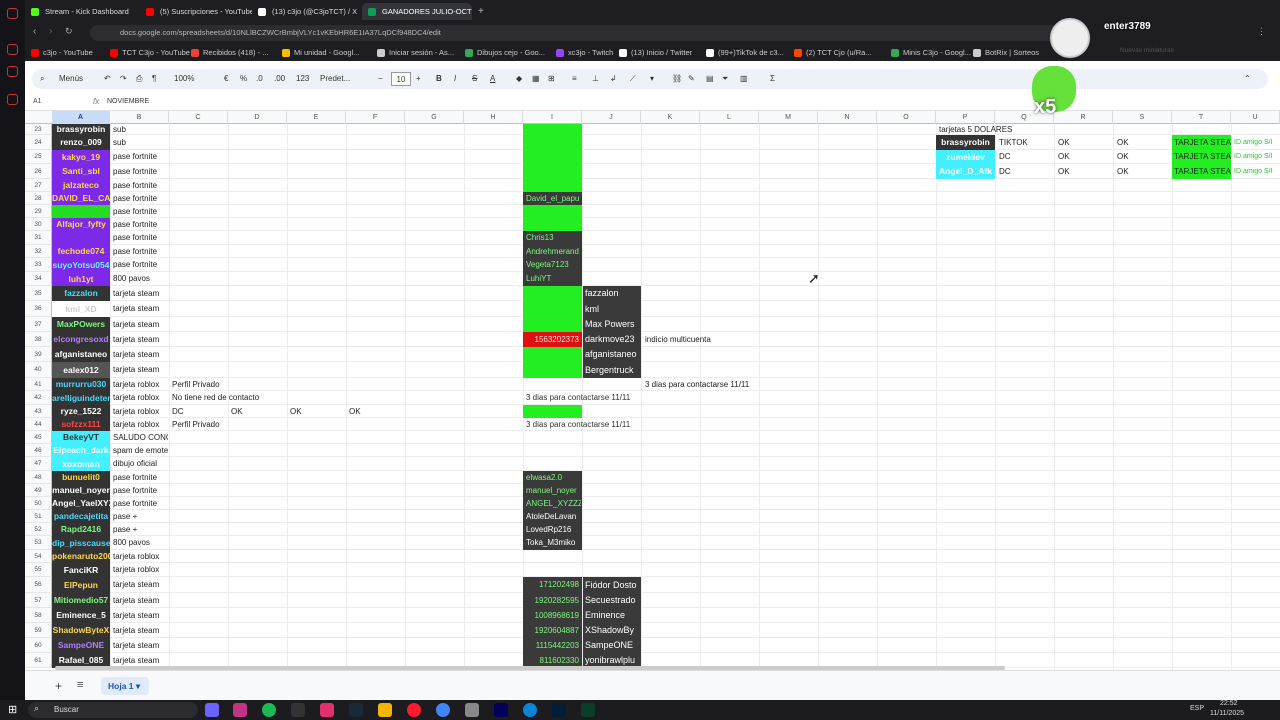 This screenshot has width=1280, height=720. Describe the element at coordinates (38, 543) in the screenshot. I see `row-header: 53` at that location.